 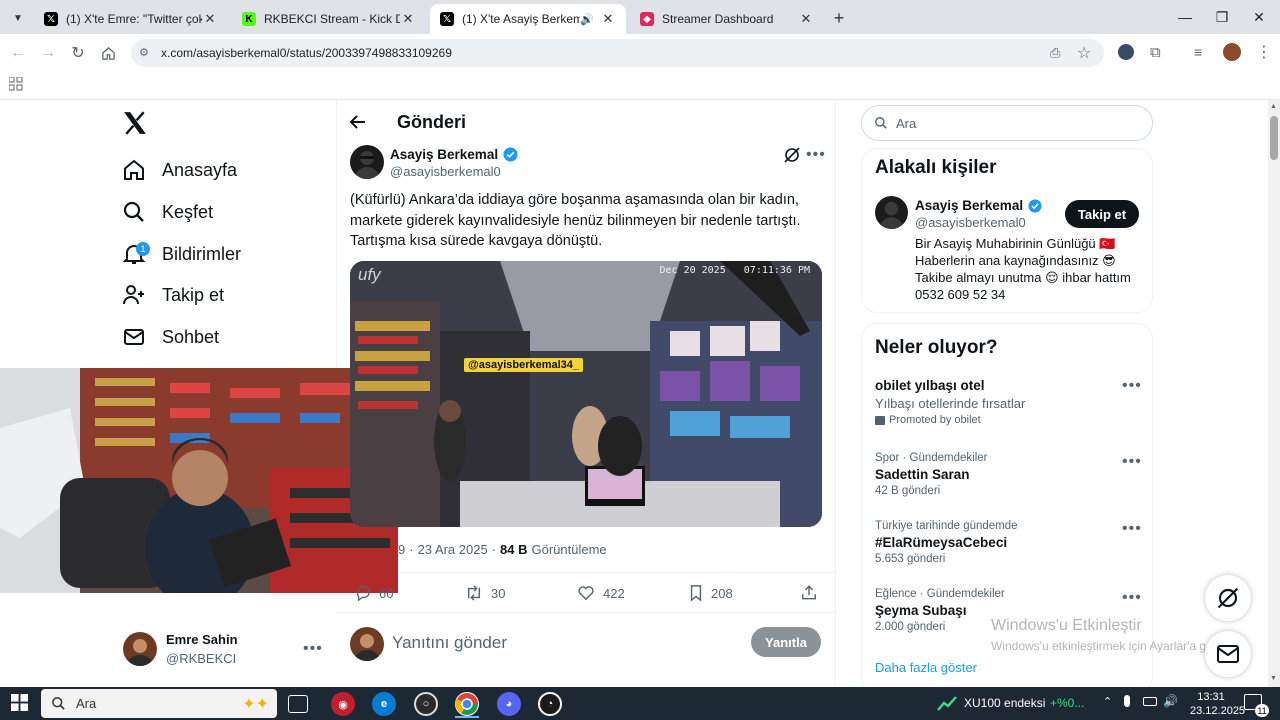 I want to click on home-button-icon, so click(x=108, y=53).